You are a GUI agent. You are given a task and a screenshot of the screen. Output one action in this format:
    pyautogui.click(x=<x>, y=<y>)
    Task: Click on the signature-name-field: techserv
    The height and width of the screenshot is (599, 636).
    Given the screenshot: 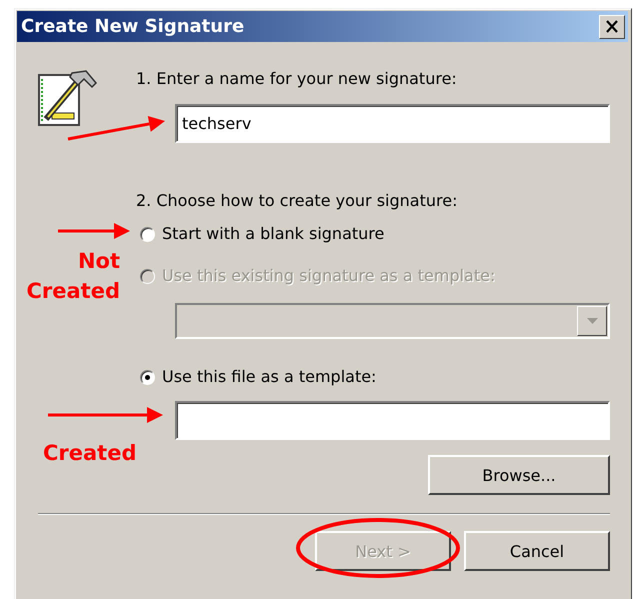 What is the action you would take?
    pyautogui.click(x=392, y=123)
    